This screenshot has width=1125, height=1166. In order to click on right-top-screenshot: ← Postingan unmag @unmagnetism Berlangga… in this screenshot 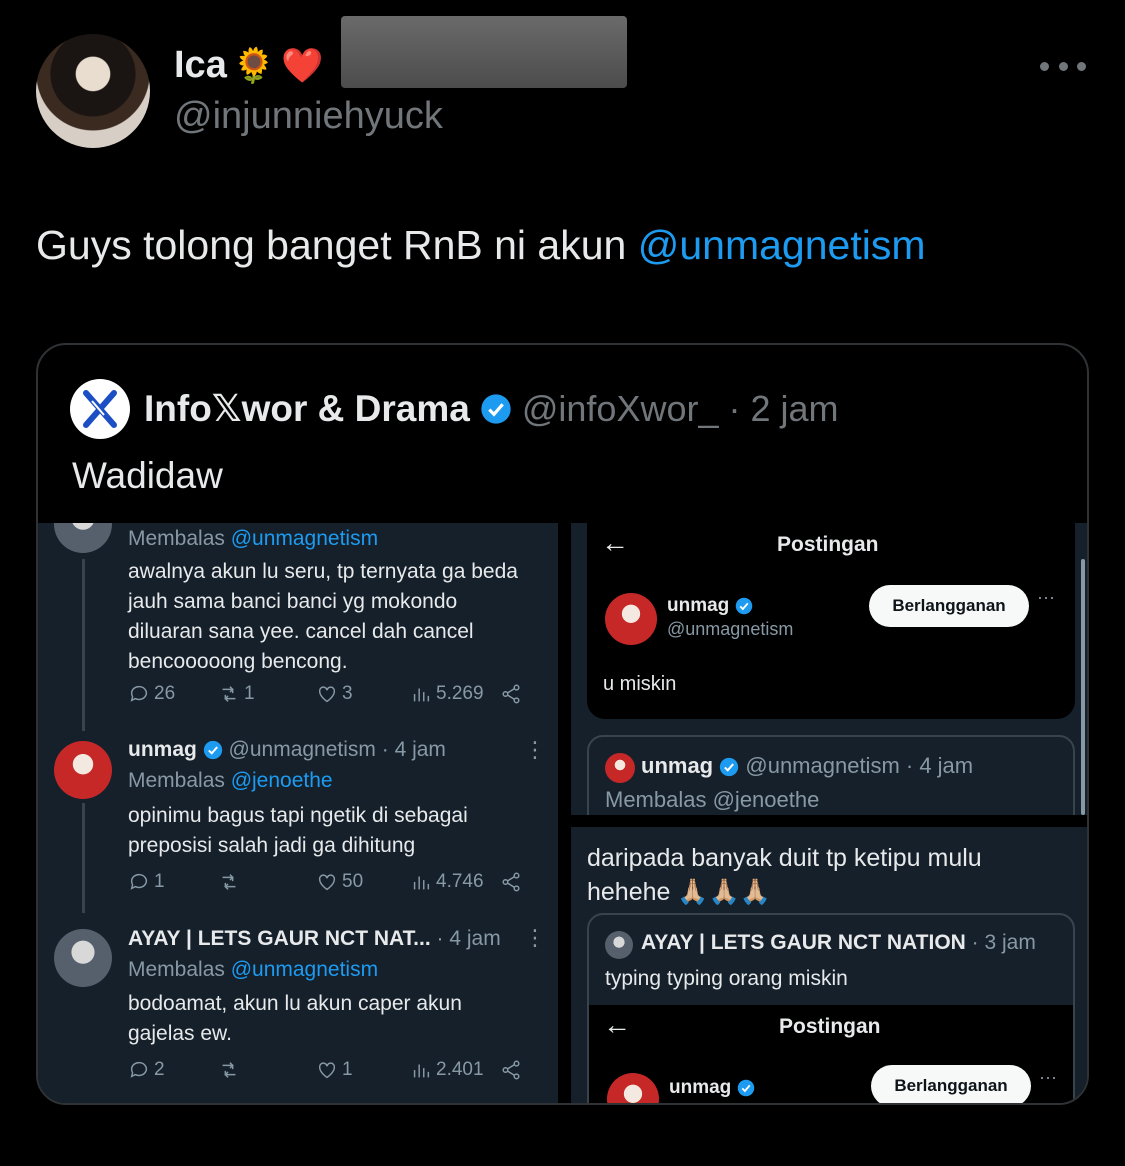, I will do `click(829, 669)`.